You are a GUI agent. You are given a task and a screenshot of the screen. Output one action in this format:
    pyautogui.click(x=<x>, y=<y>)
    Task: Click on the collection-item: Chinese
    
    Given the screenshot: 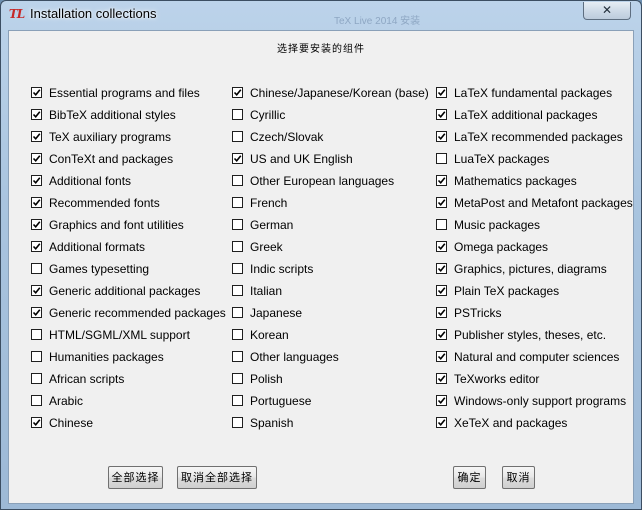 What is the action you would take?
    pyautogui.click(x=126, y=424)
    